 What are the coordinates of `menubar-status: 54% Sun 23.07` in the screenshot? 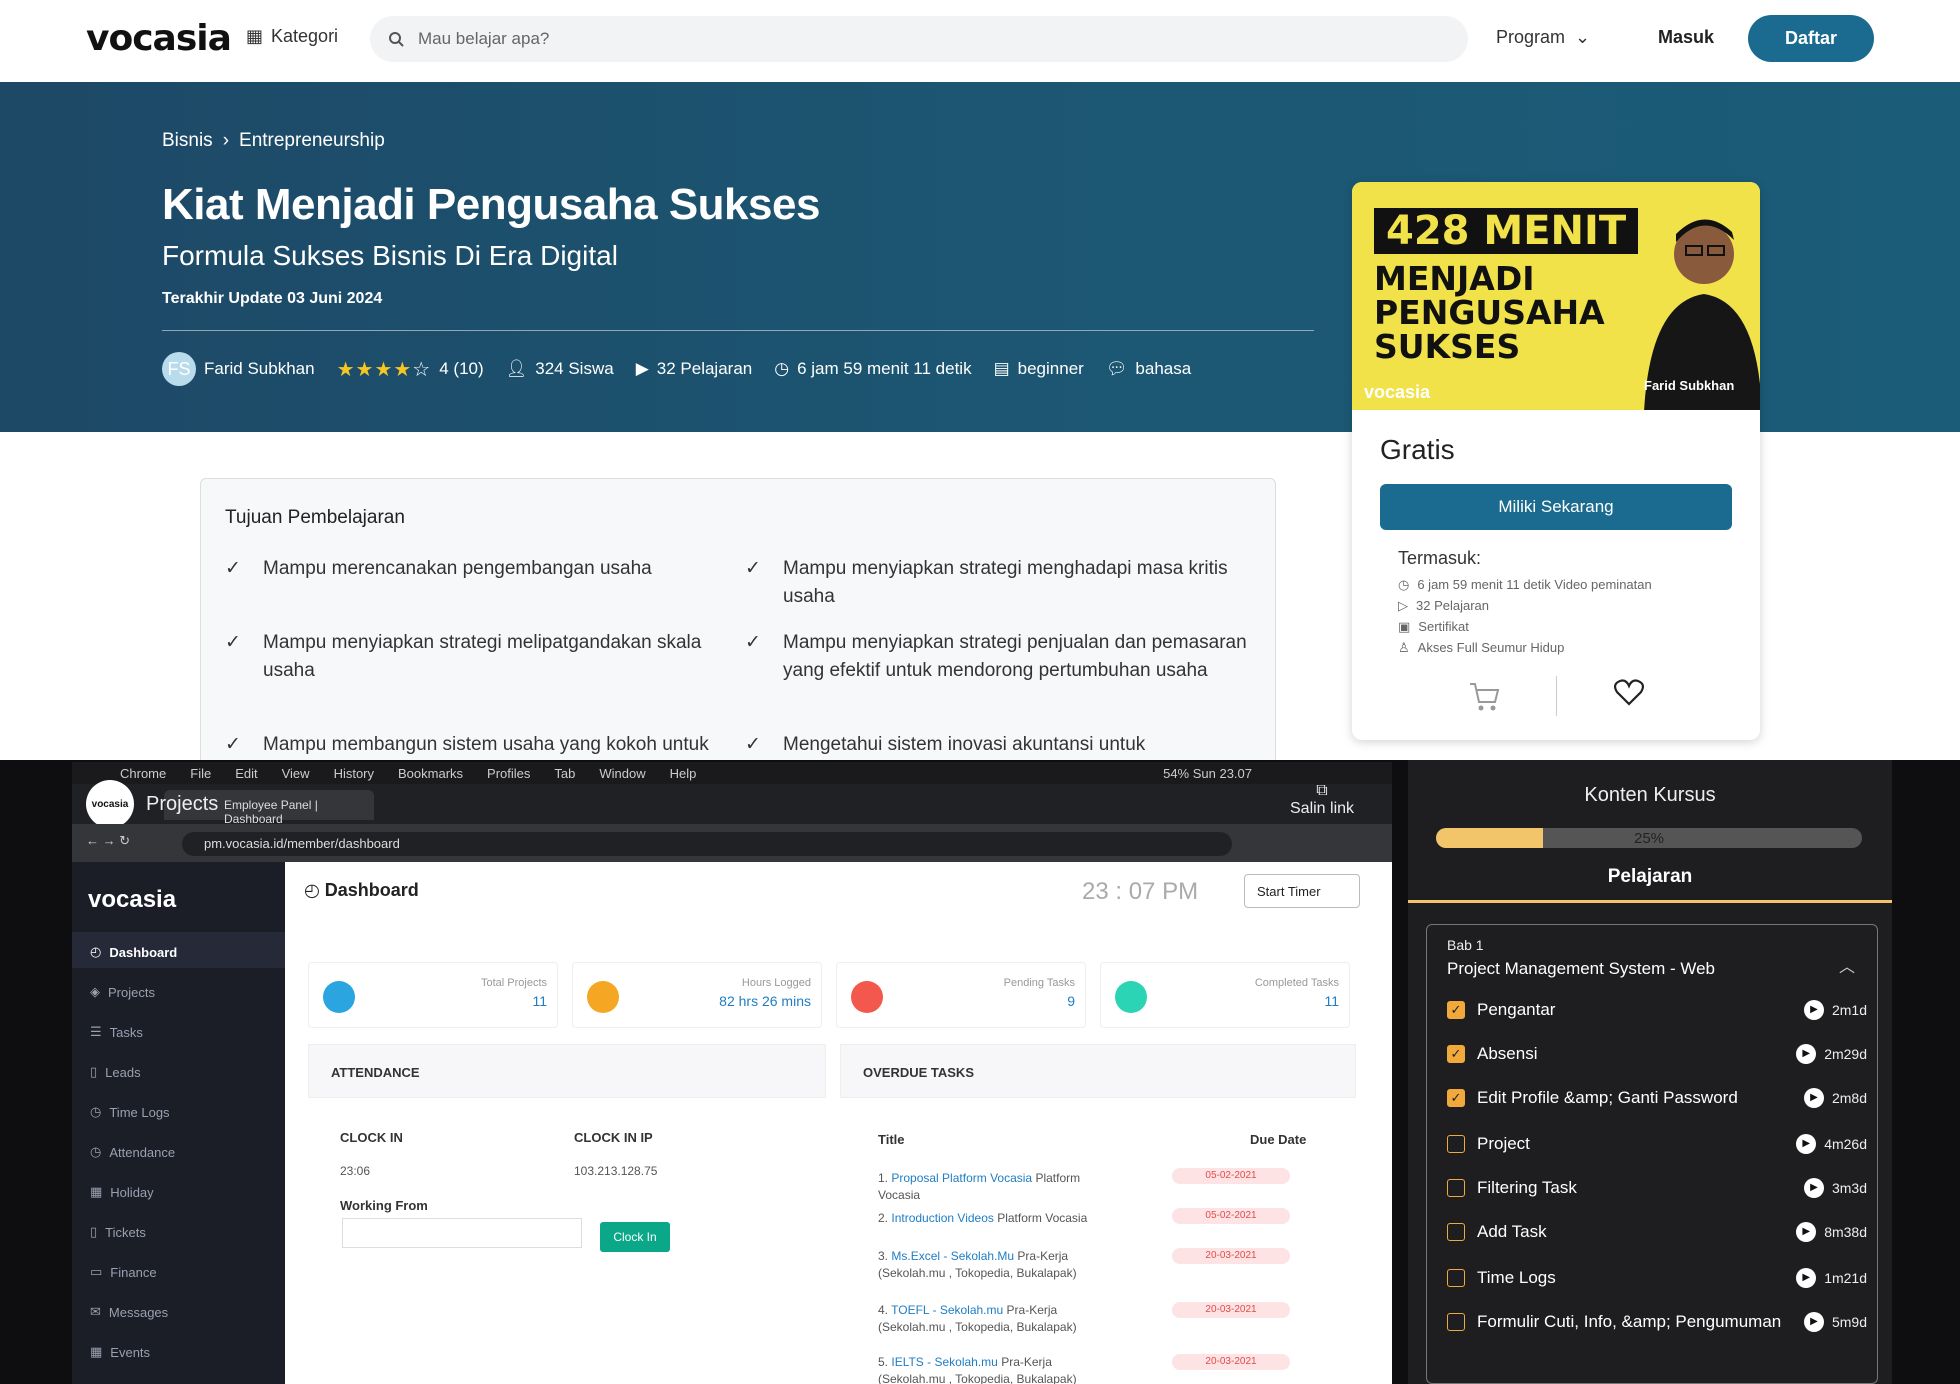 It's located at (1207, 773).